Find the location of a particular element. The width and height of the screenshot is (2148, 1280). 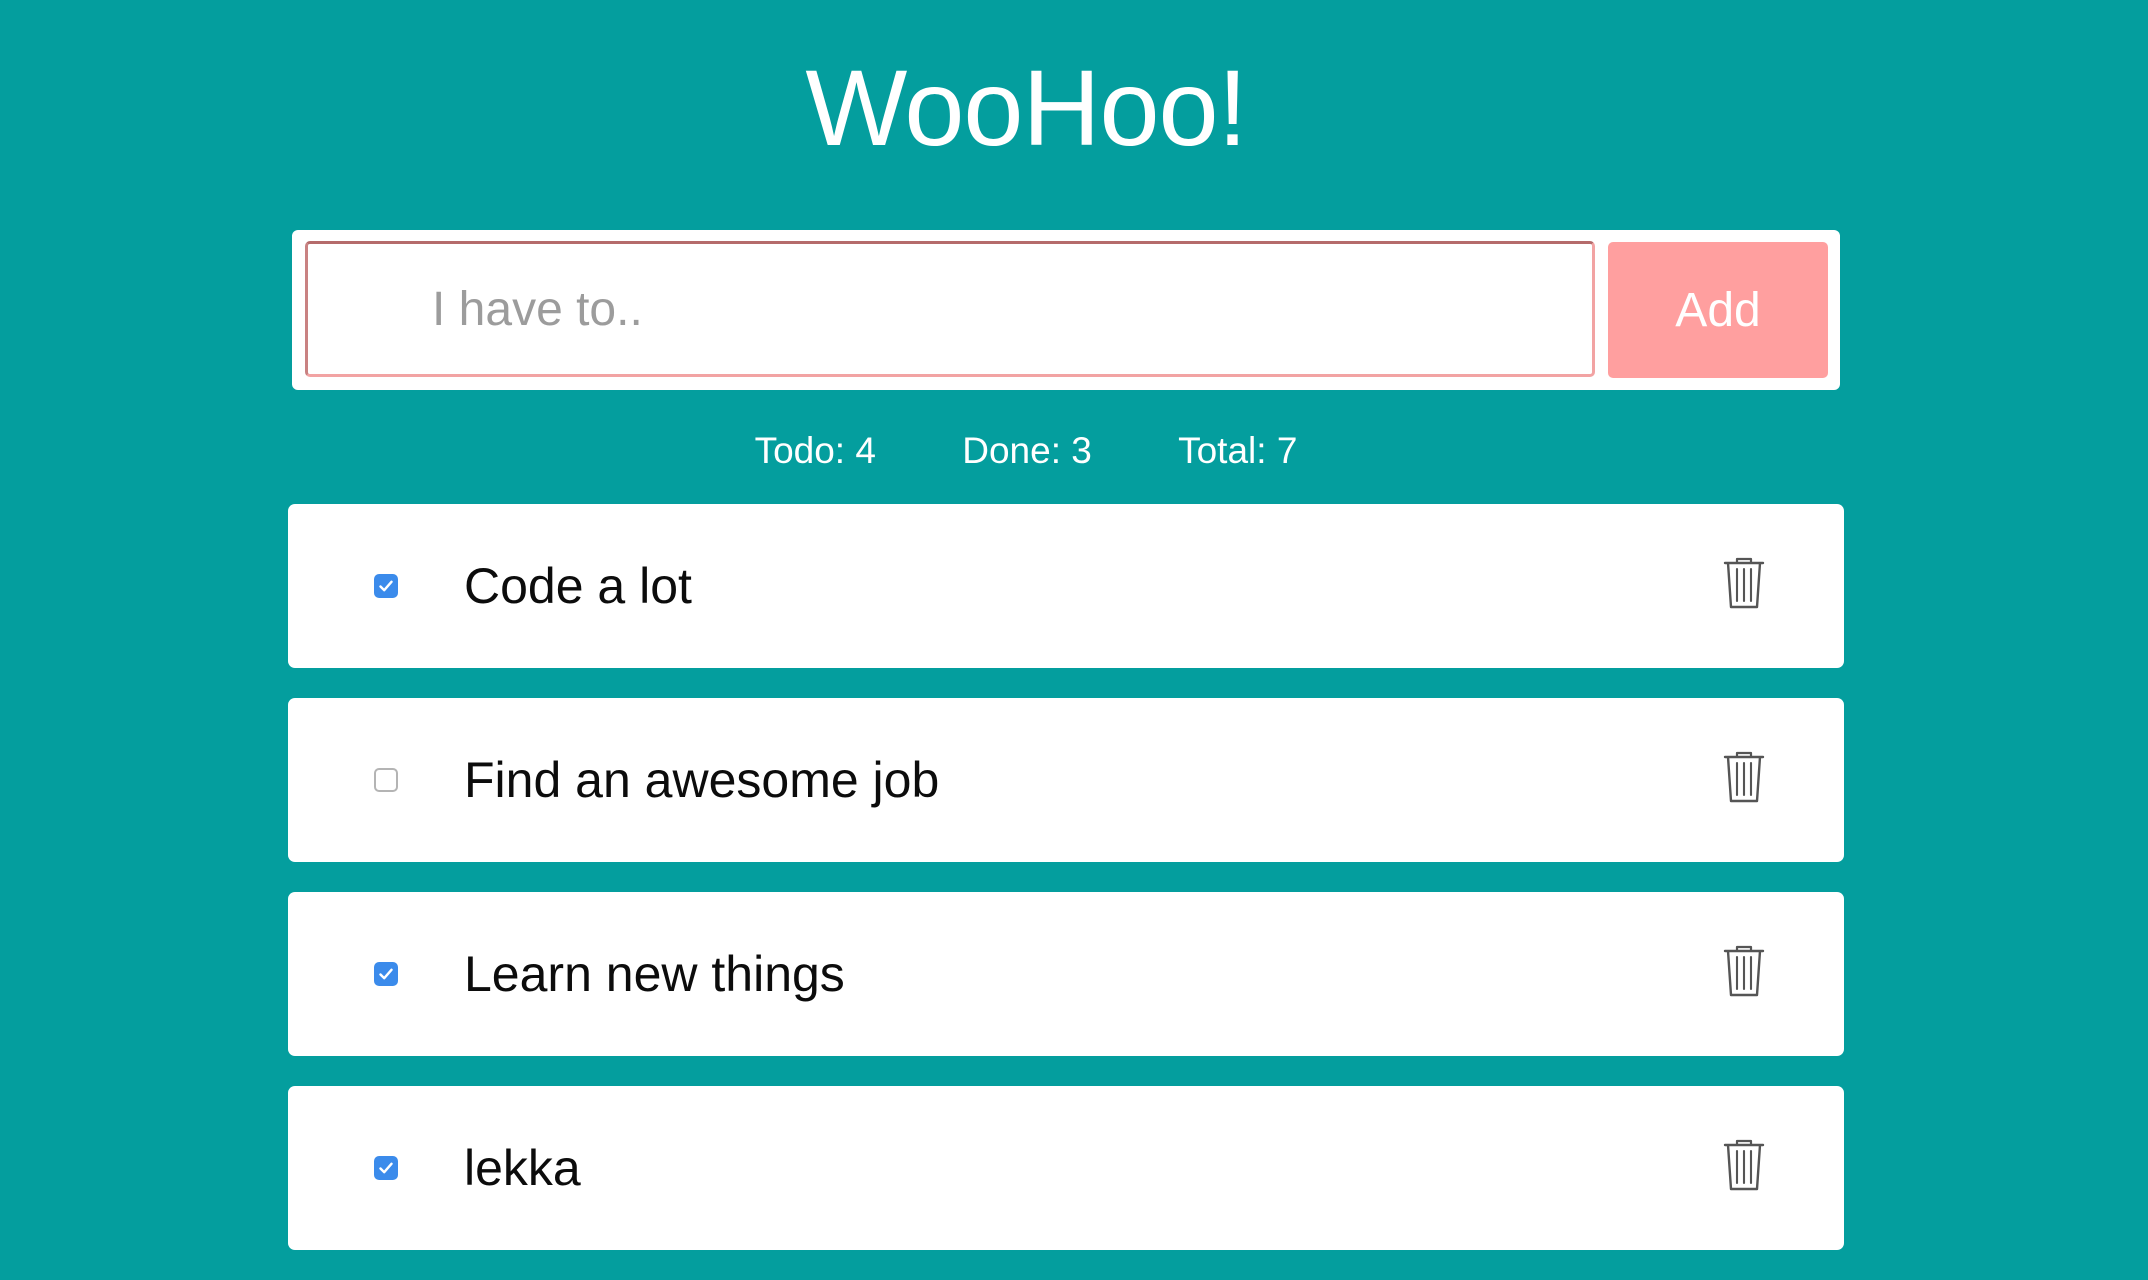

todo-stats: Todo: 4 Done: 3 Total: 7 is located at coordinates (1026, 451).